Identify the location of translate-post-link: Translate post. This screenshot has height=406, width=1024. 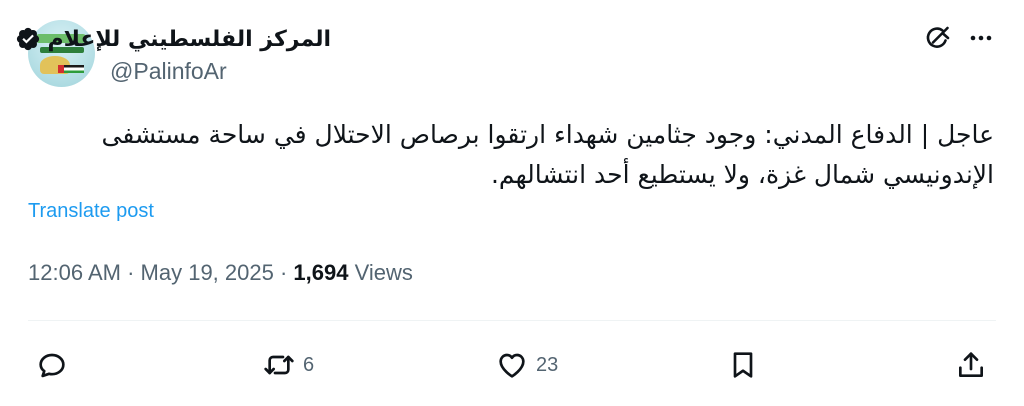
(91, 211).